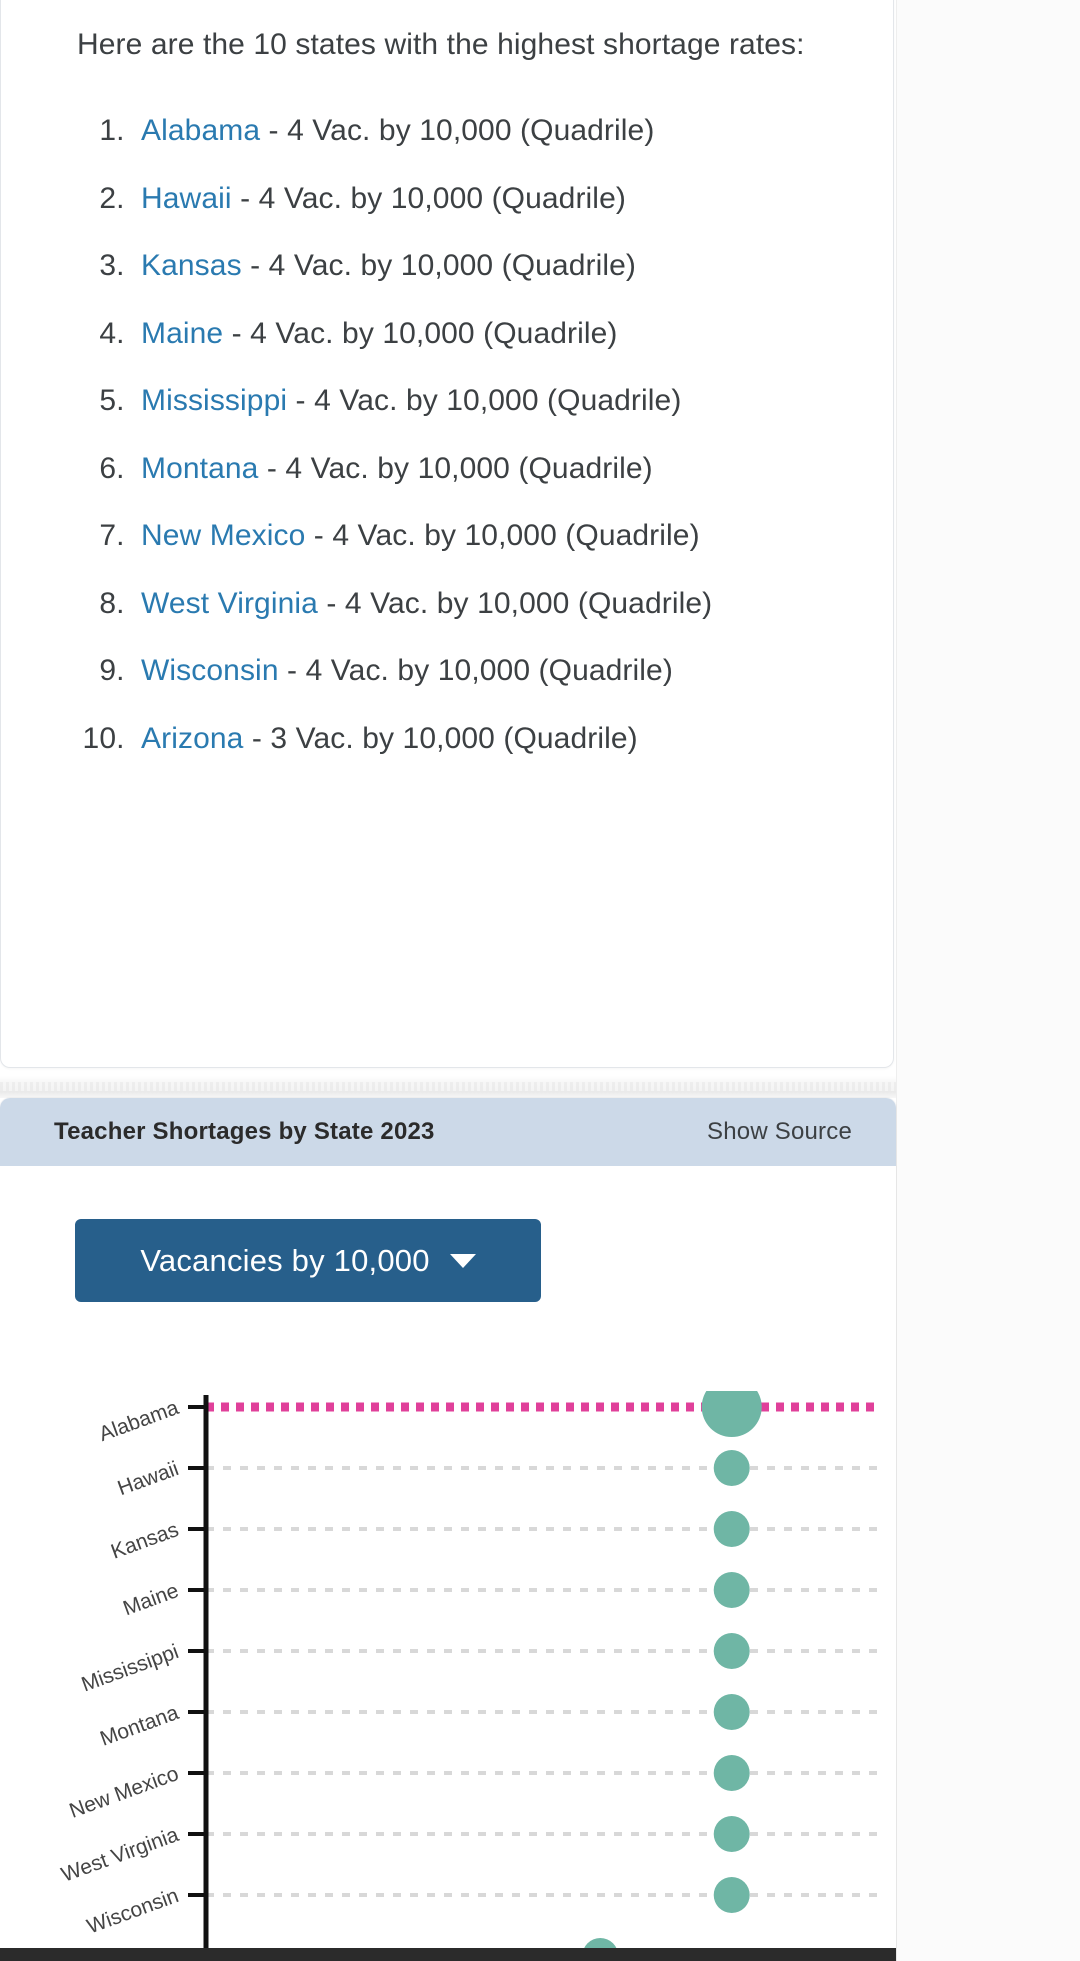 Image resolution: width=1080 pixels, height=1961 pixels. Describe the element at coordinates (129, 1668) in the screenshot. I see `y-axis-category-label: Mississippi` at that location.